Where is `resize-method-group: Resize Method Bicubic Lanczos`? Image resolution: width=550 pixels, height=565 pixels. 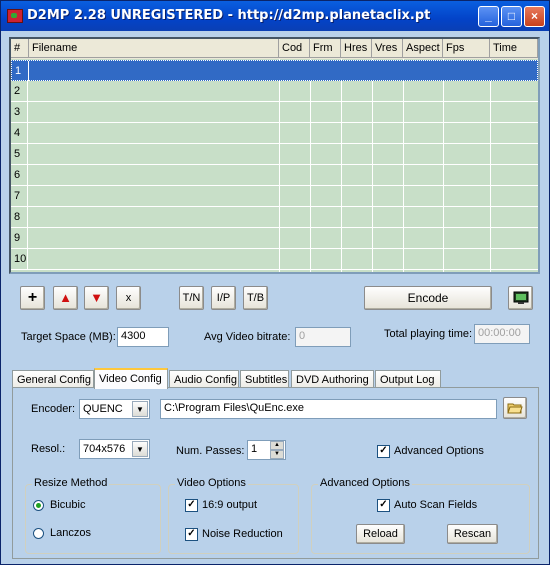
resize-method-group: Resize Method Bicubic Lanczos is located at coordinates (93, 515).